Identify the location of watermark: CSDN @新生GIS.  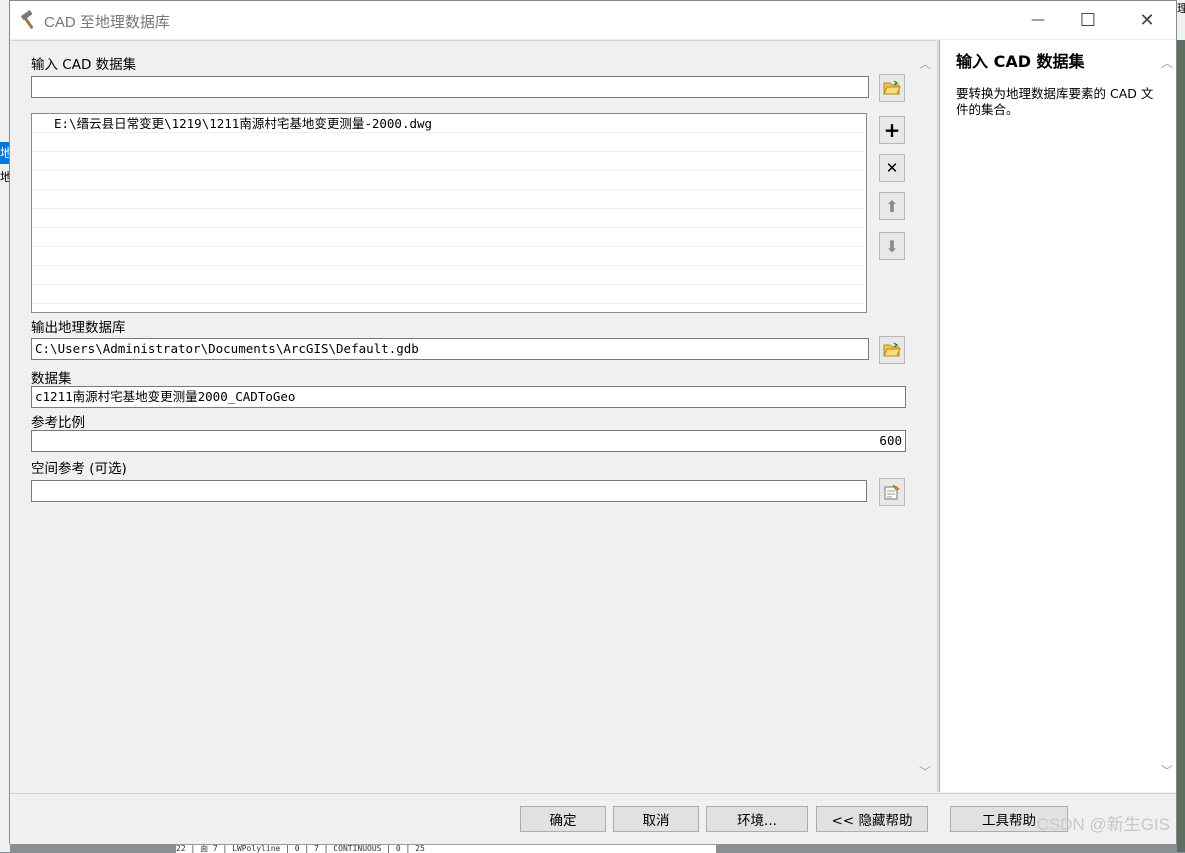
(1103, 824).